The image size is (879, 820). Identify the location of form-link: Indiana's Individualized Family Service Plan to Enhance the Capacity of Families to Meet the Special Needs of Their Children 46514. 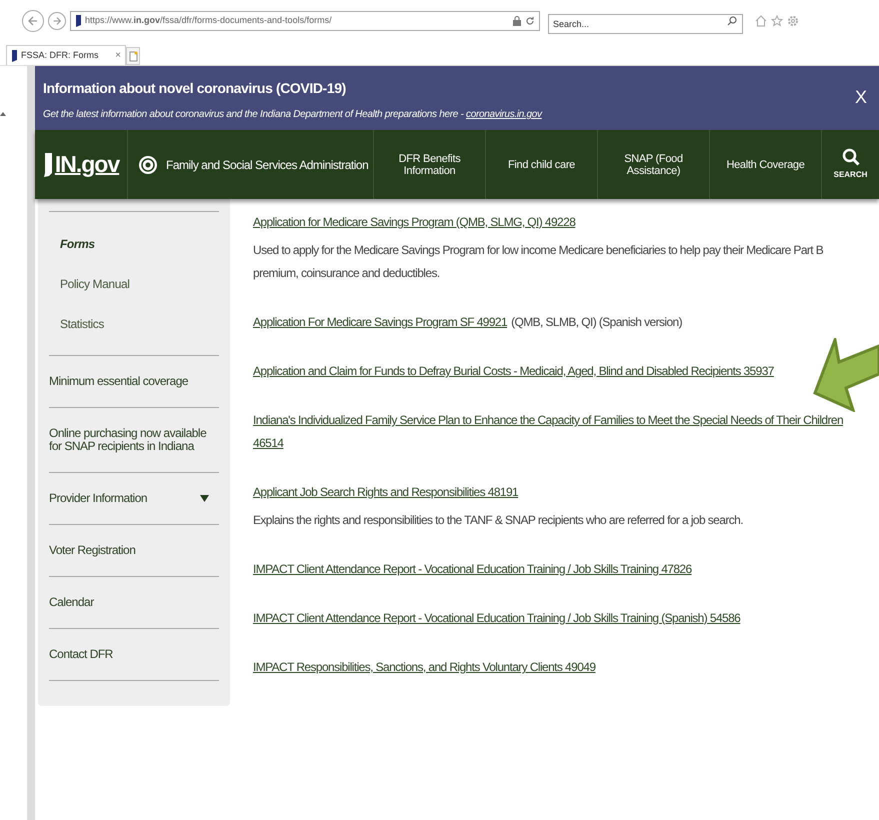
(560, 432).